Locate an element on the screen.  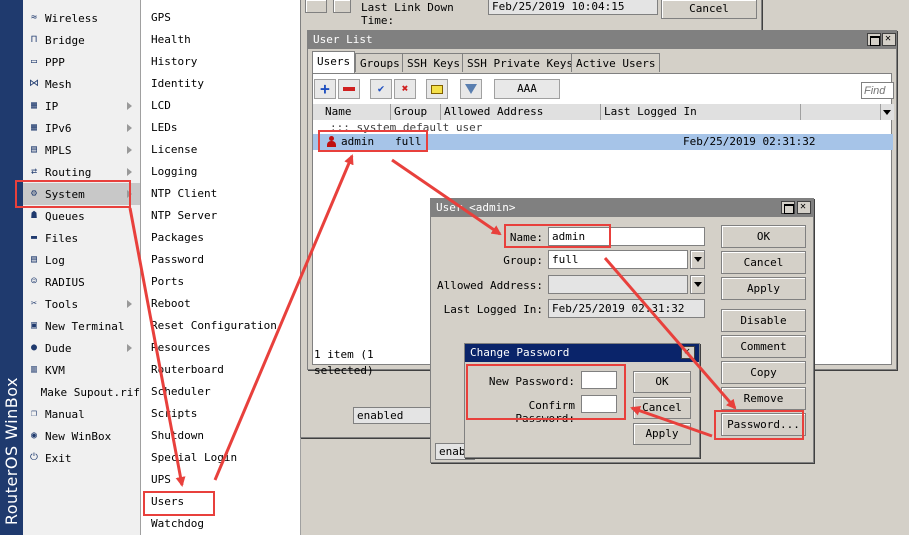
disable-button: ✖ is located at coordinates (405, 89).